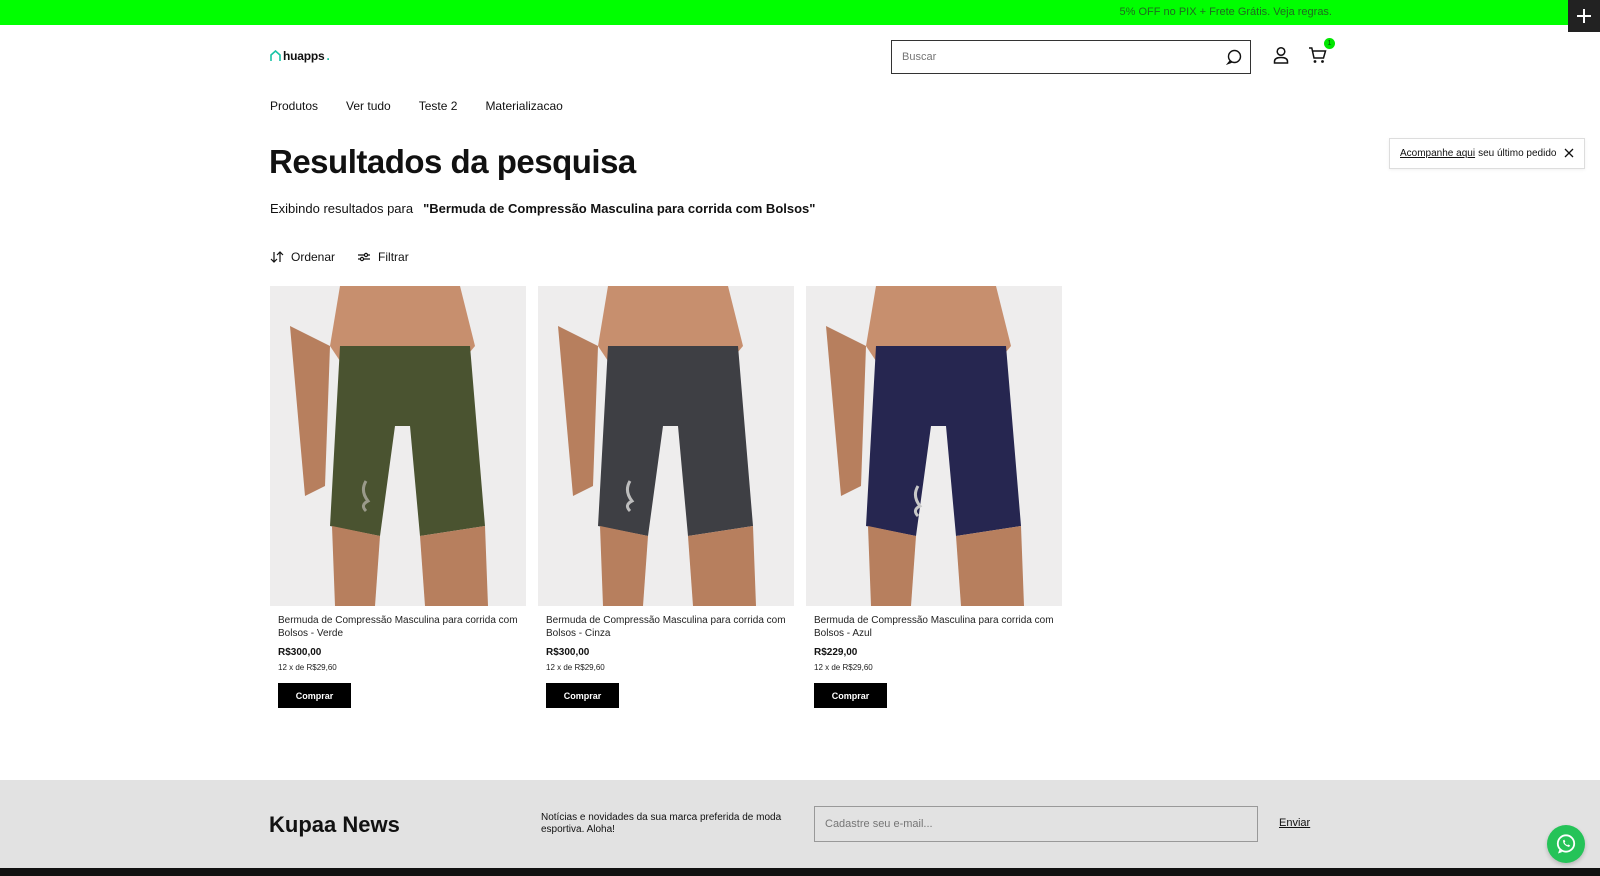 This screenshot has height=876, width=1600. I want to click on results-prefix: Exibindo resultados para, so click(342, 208).